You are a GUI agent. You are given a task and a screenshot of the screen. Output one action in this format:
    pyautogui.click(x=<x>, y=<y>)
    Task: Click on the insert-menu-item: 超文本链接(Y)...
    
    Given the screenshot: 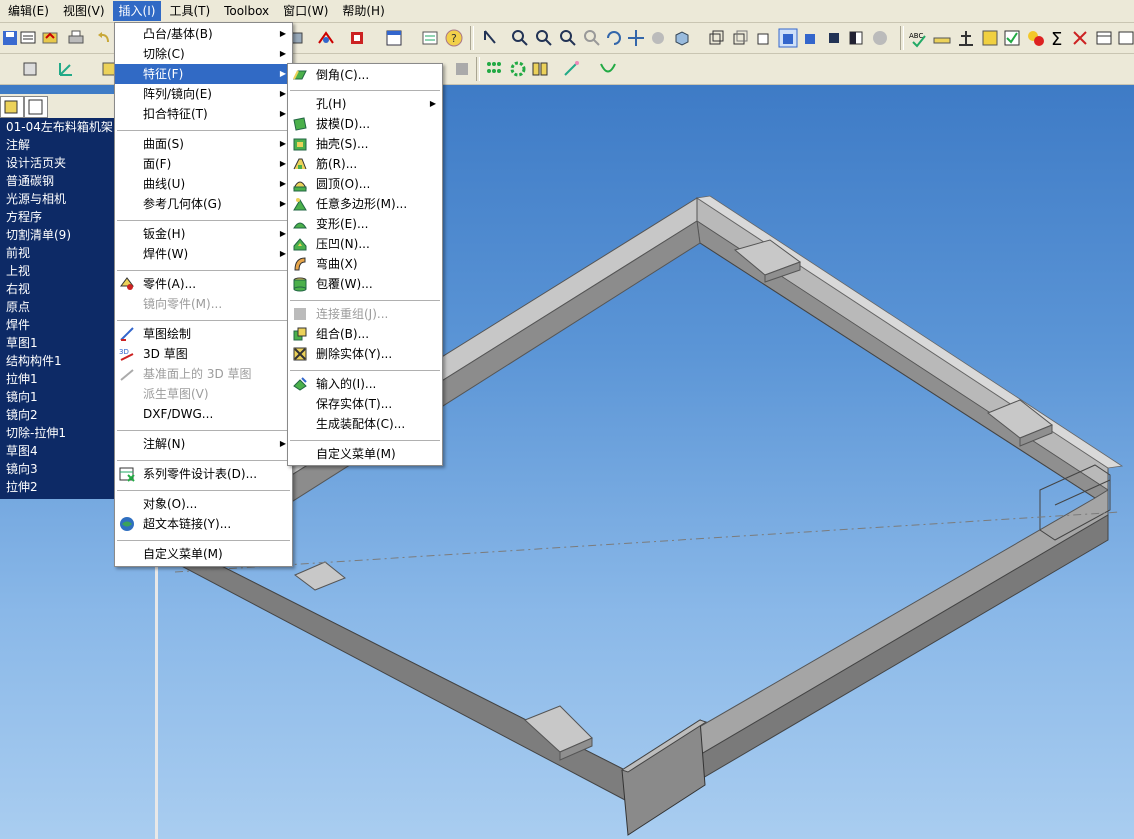 What is the action you would take?
    pyautogui.click(x=203, y=524)
    